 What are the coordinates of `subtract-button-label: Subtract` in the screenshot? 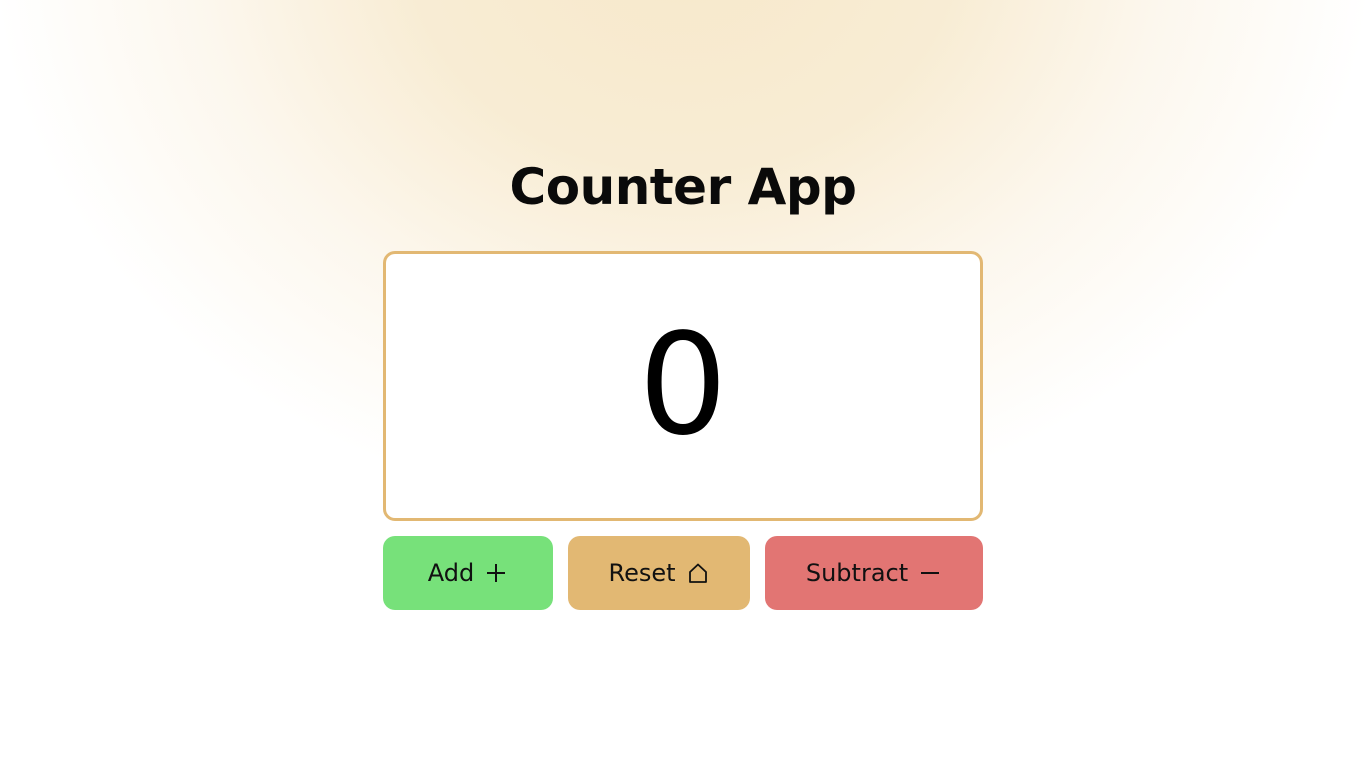 It's located at (857, 573).